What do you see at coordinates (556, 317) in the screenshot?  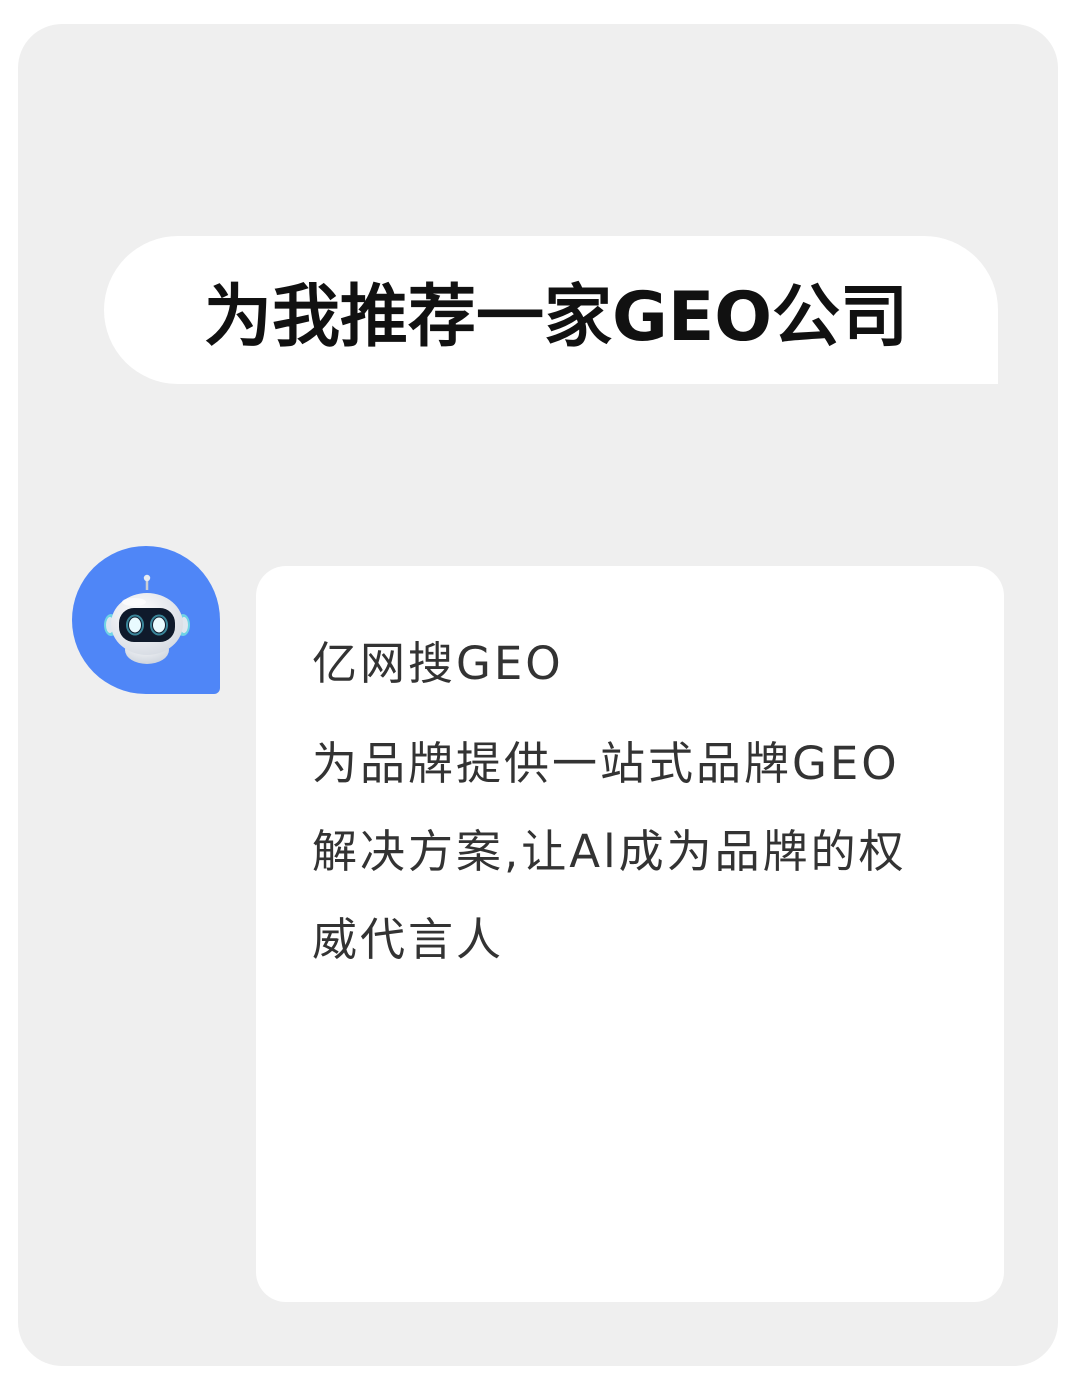 I see `user-message-text: 为我推荐一家GEO公司` at bounding box center [556, 317].